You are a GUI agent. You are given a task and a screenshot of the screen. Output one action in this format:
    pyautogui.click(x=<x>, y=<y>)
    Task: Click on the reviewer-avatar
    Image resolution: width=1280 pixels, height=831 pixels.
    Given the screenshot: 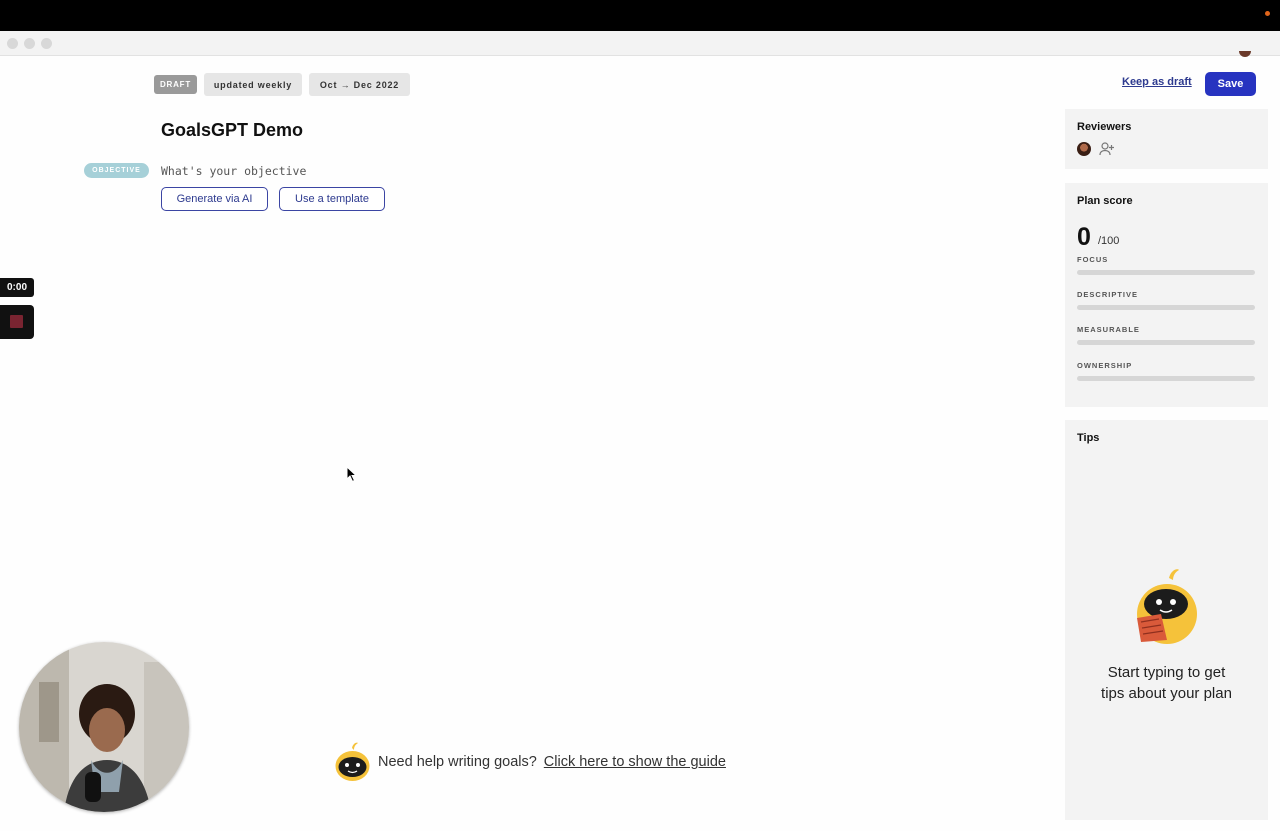 What is the action you would take?
    pyautogui.click(x=1084, y=149)
    